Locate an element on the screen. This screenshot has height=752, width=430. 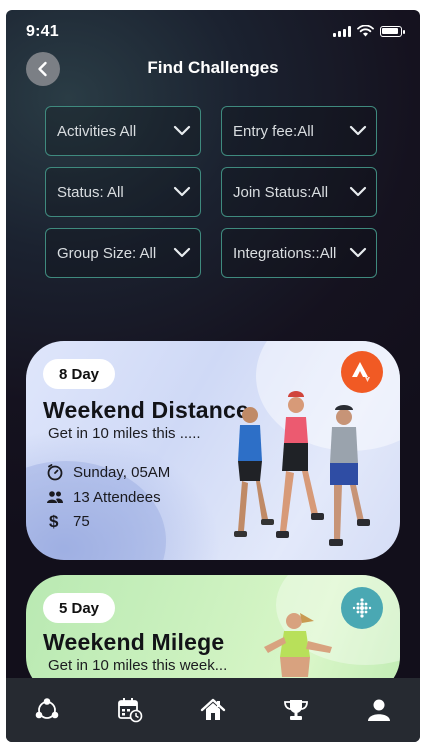
filter-label: Activities All is located at coordinates (97, 131).